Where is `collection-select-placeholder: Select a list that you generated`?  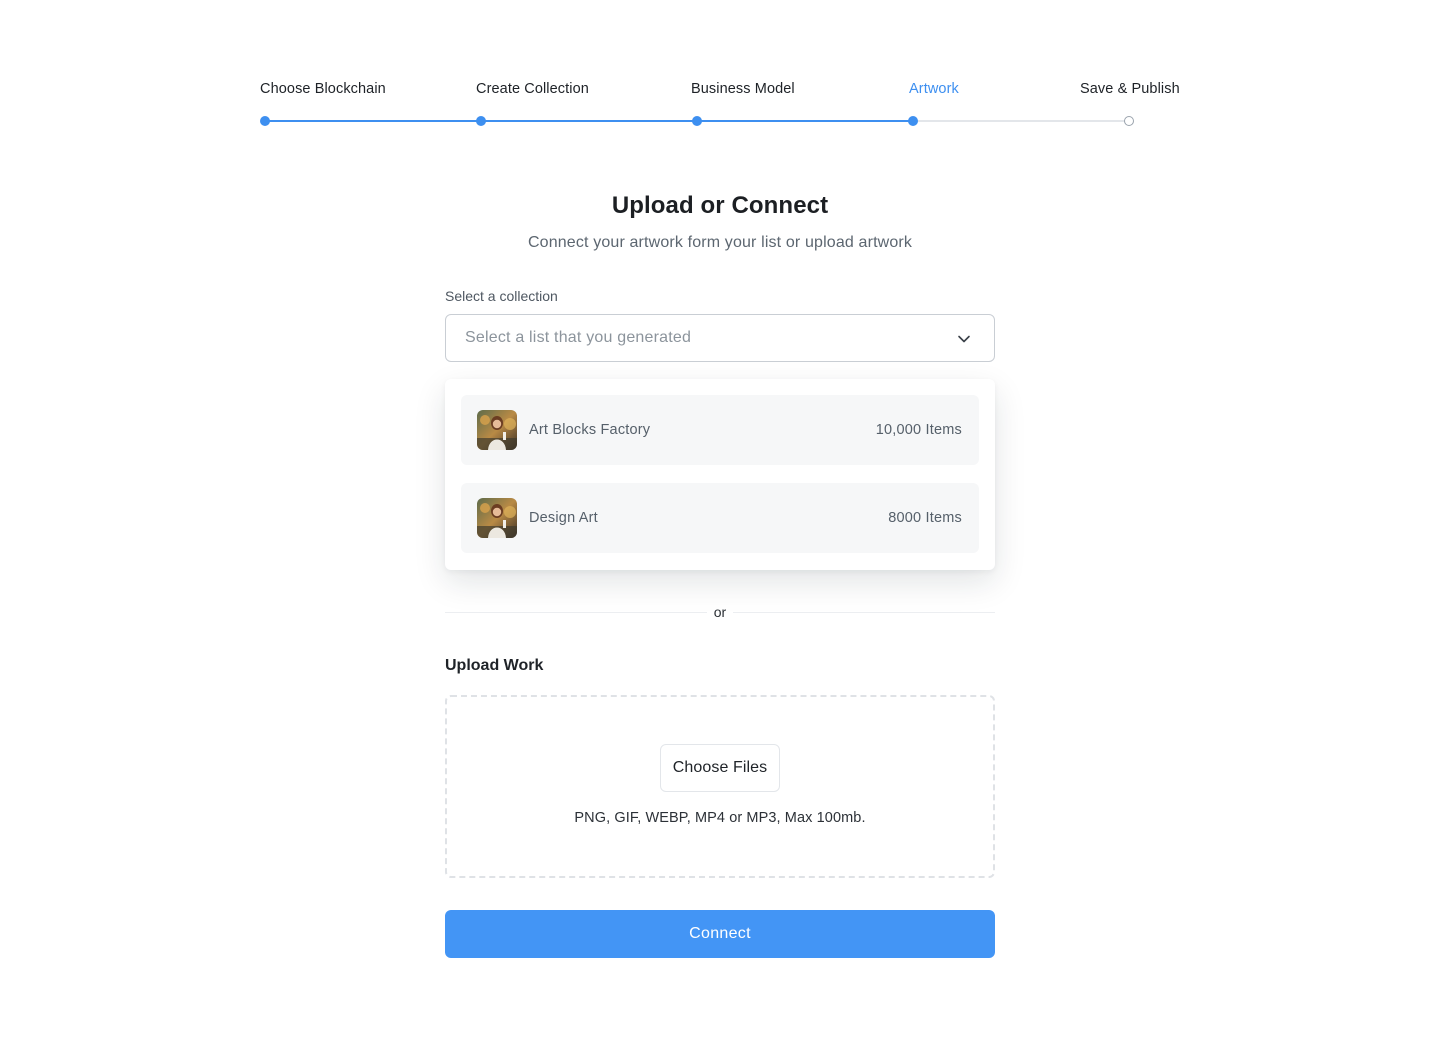 collection-select-placeholder: Select a list that you generated is located at coordinates (578, 337).